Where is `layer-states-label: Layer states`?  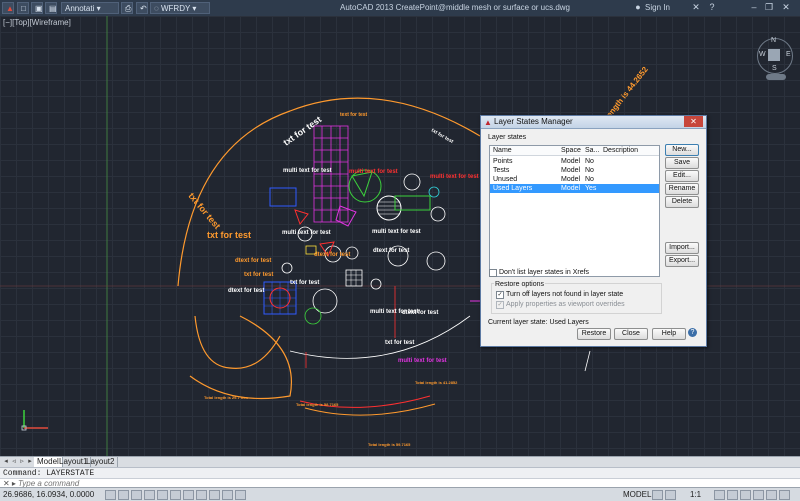
layer-states-label: Layer states is located at coordinates (507, 137).